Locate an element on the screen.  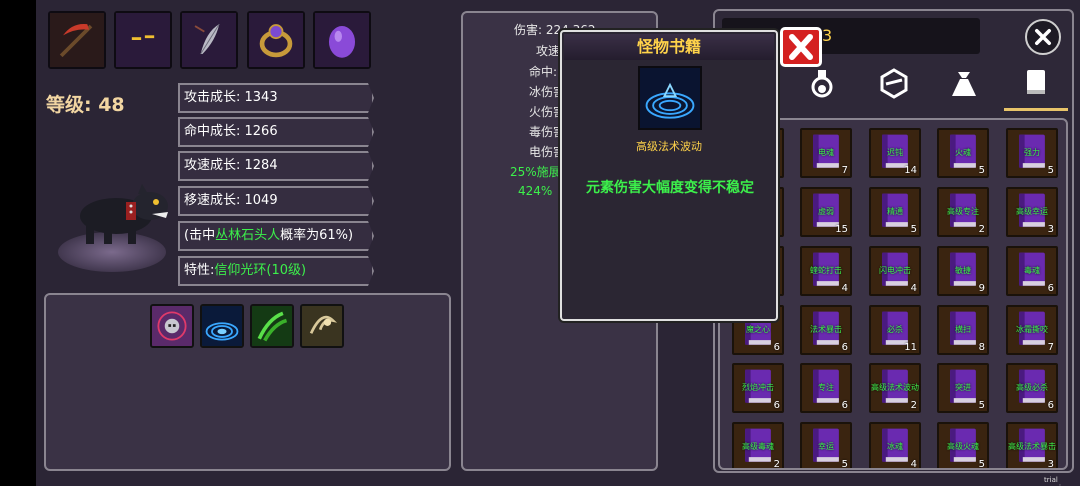
tab-books is located at coordinates (1036, 83).